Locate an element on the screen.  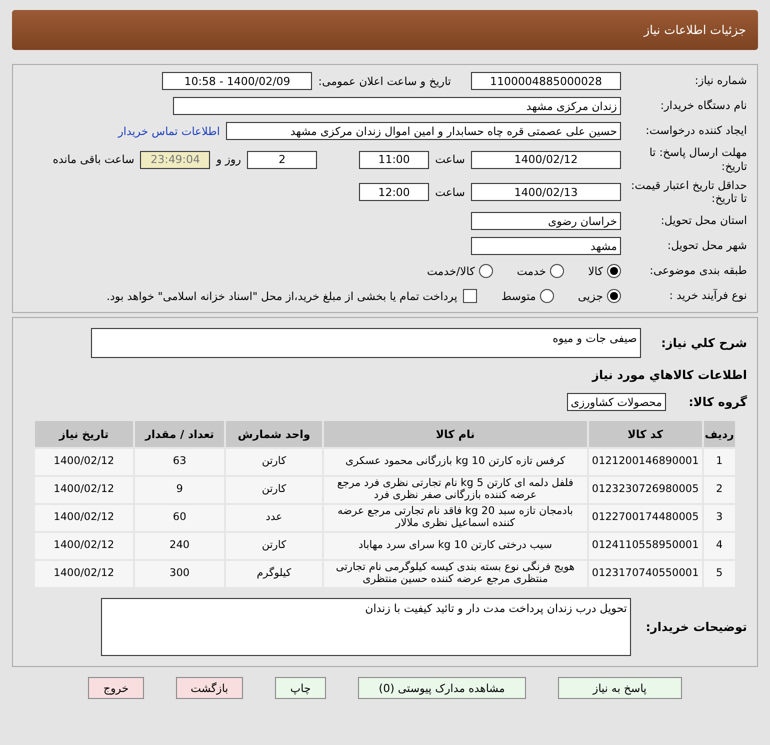
table-cell: 0123170740550001 is located at coordinates (645, 574).